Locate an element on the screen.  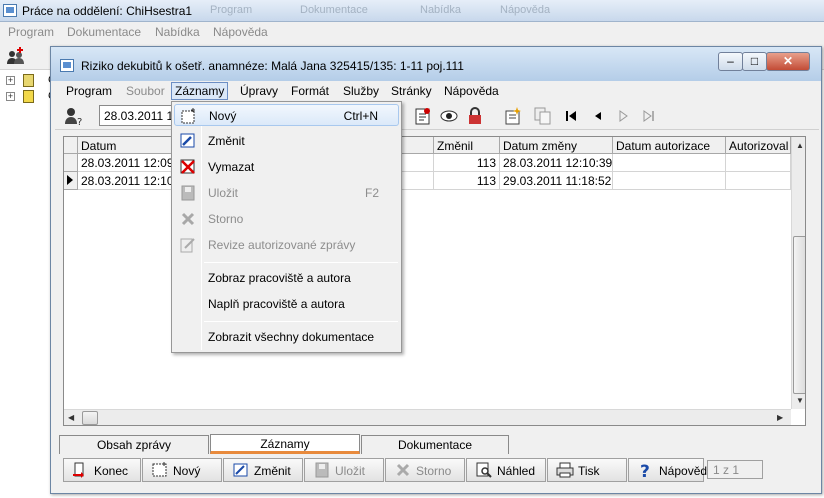
tisk-label: Tisk is located at coordinates (589, 471).